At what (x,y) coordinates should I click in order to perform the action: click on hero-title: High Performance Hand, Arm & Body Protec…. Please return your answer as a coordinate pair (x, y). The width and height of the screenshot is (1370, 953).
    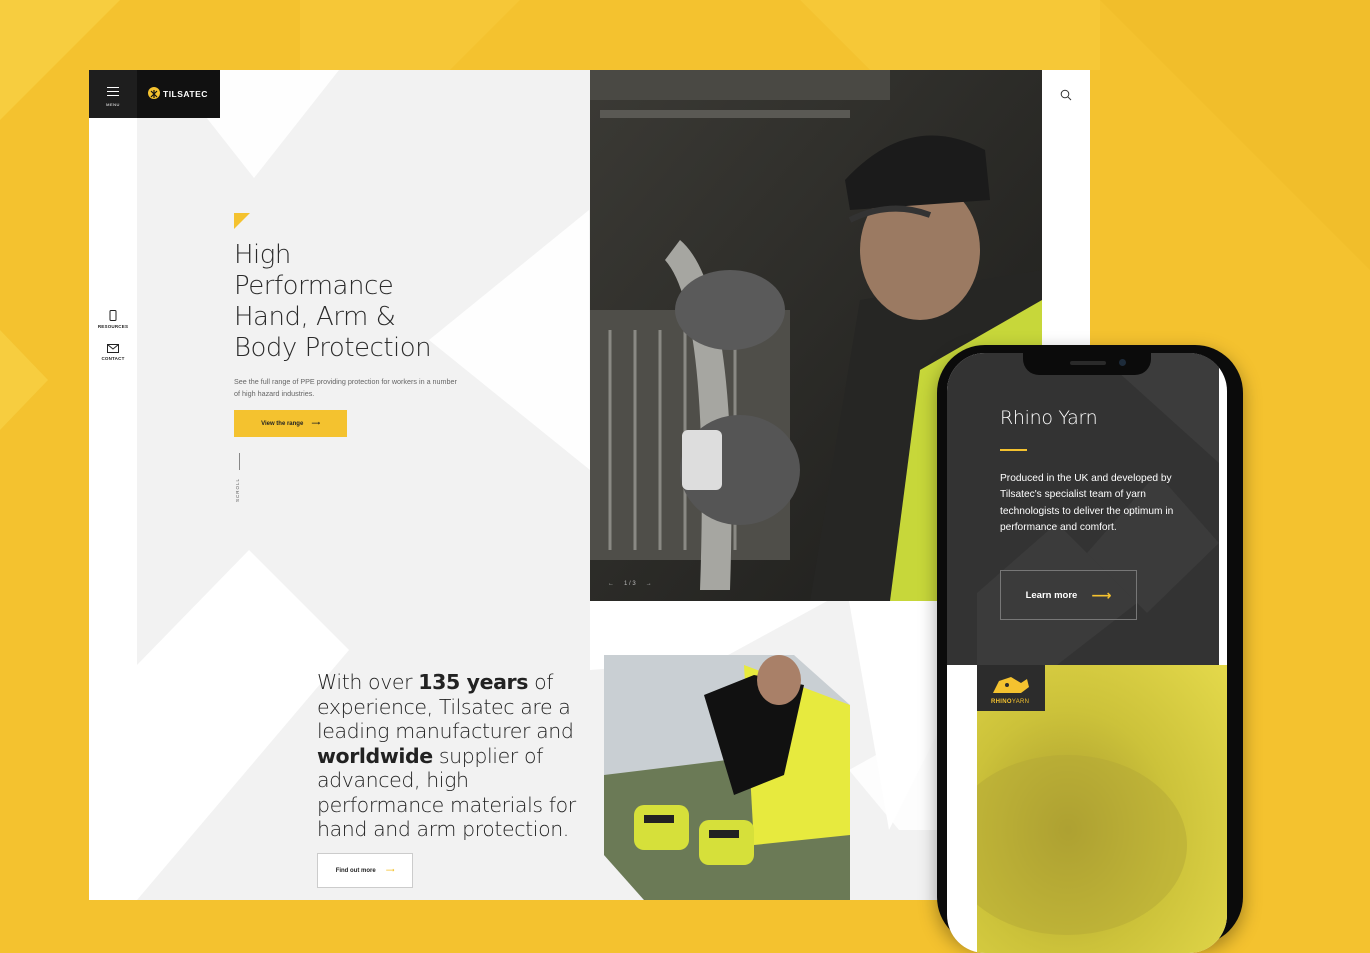
    Looking at the image, I should click on (333, 301).